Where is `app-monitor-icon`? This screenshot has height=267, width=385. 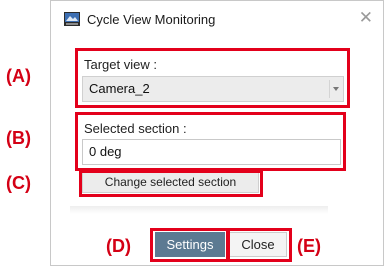 app-monitor-icon is located at coordinates (72, 19).